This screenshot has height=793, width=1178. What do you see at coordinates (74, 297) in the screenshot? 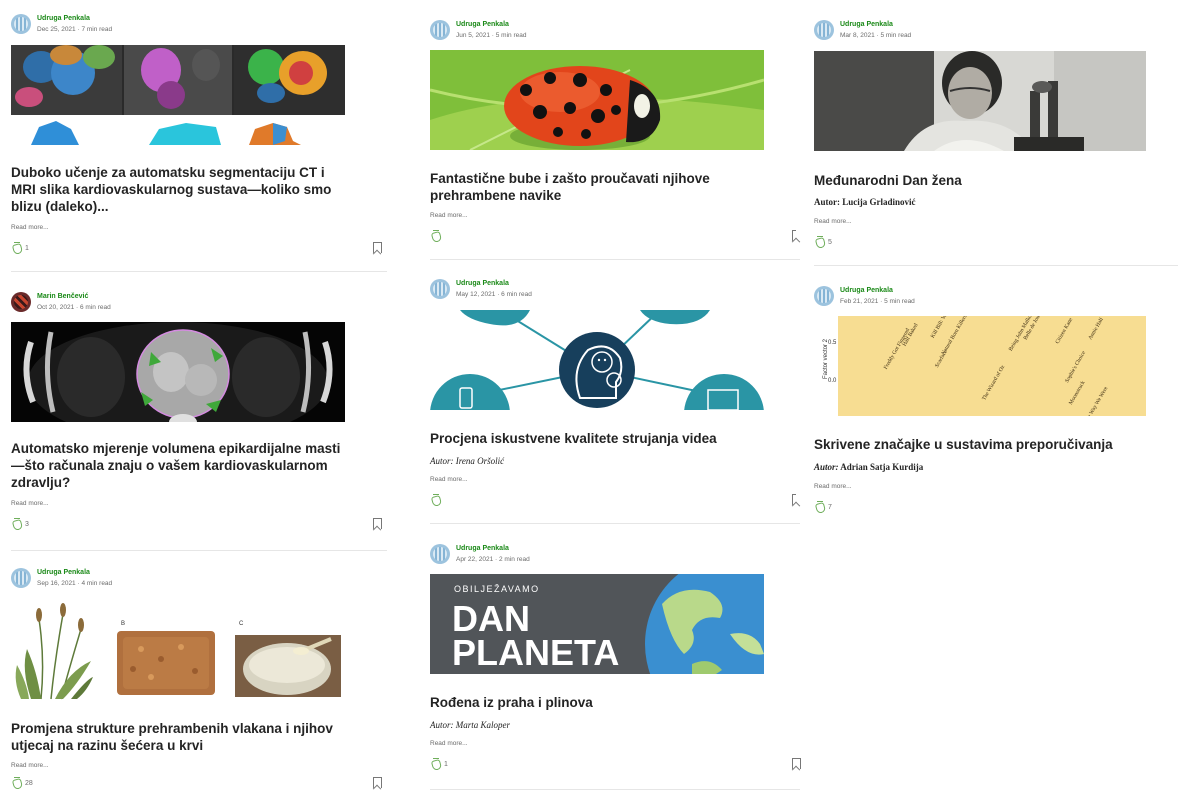
I see `author-link: Marin Benčević` at bounding box center [74, 297].